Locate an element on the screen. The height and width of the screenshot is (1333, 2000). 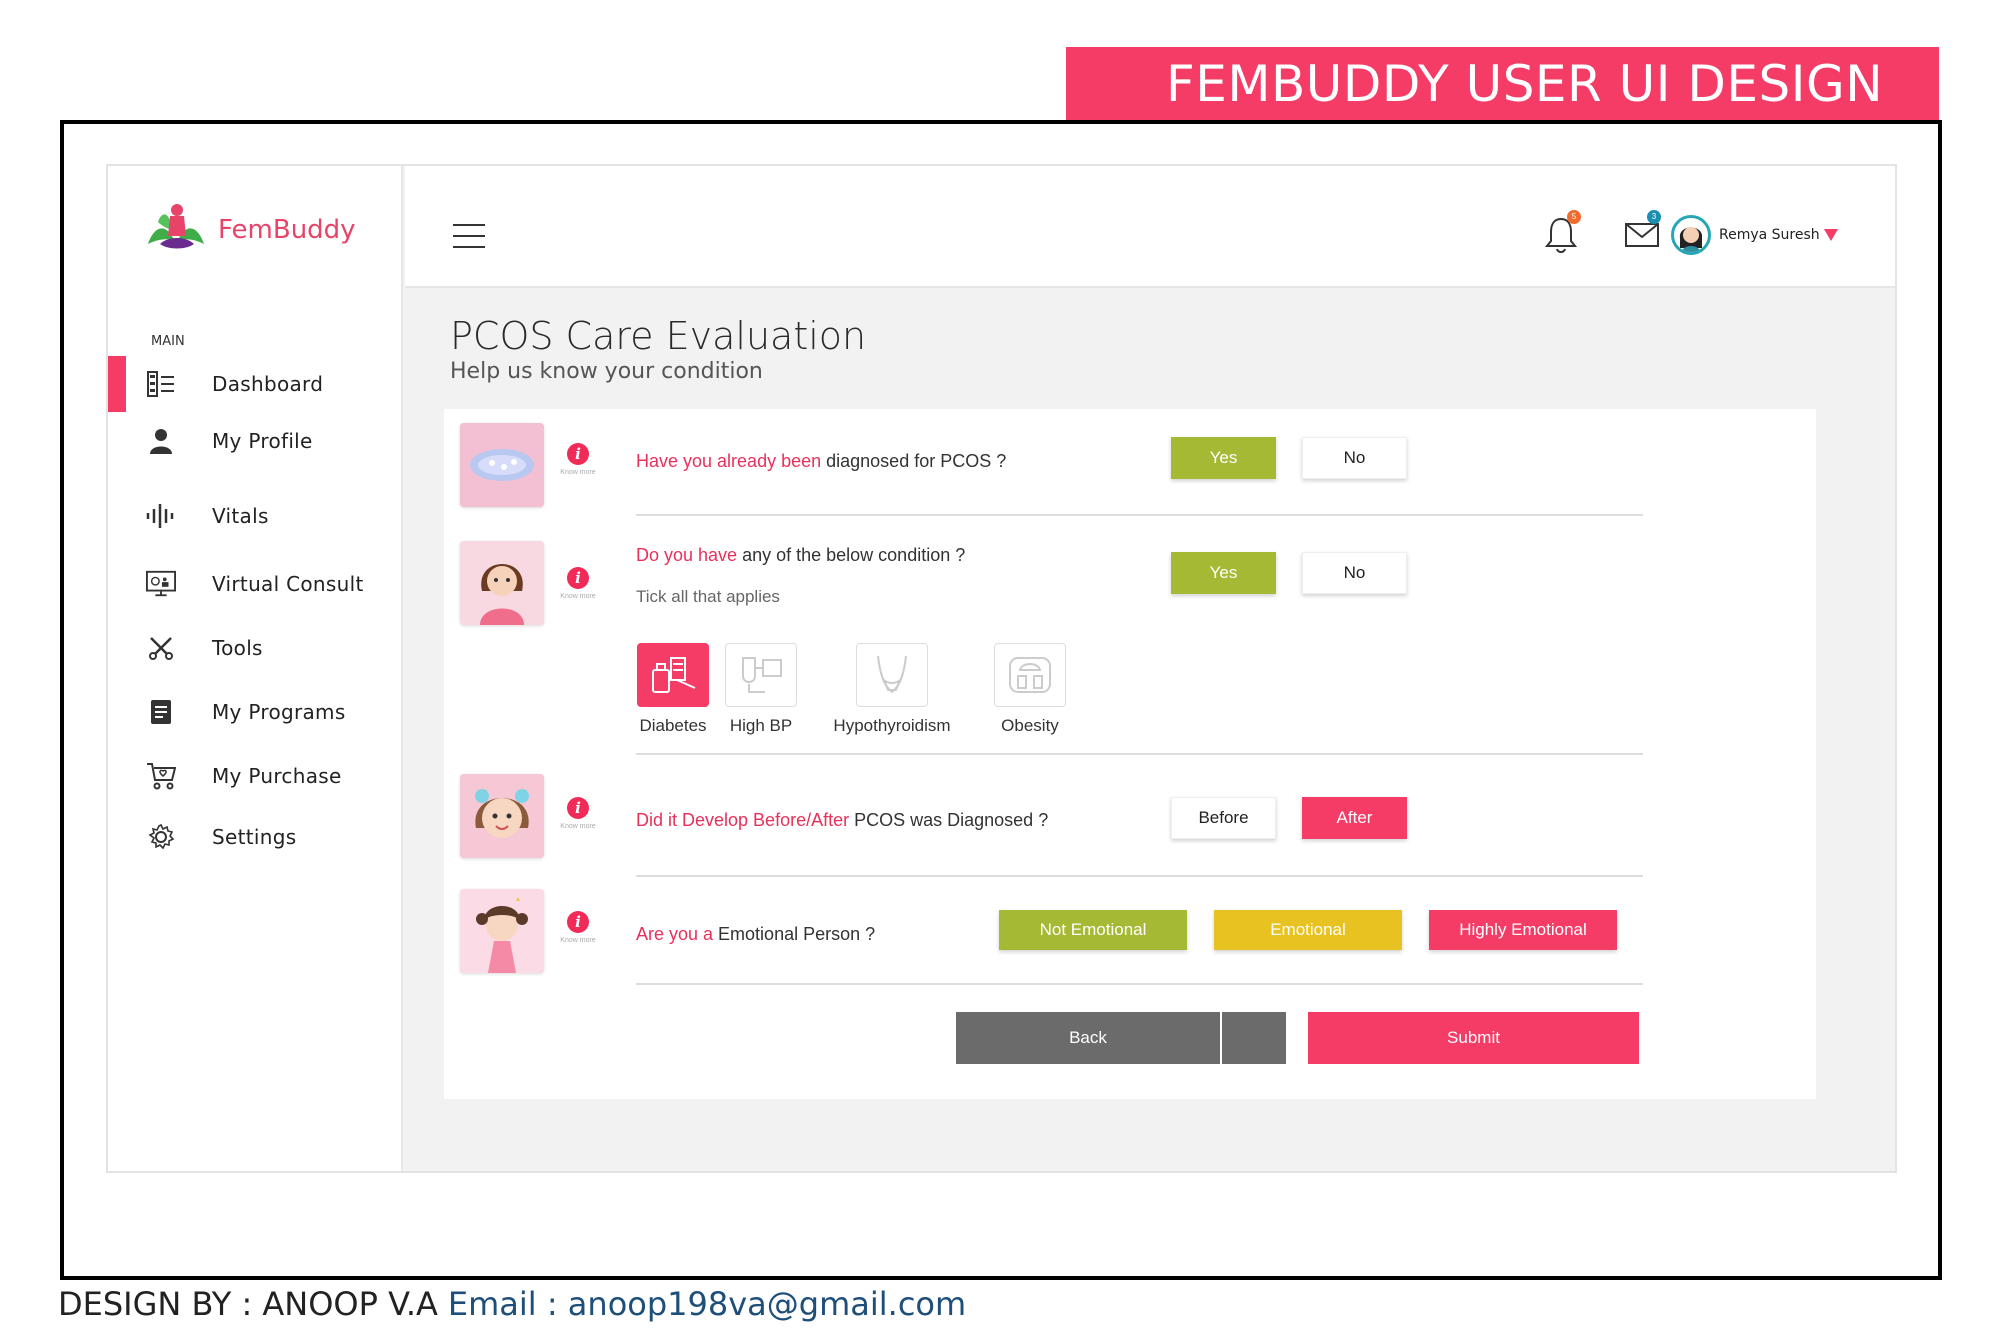
condition-label: Obesity is located at coordinates (1030, 725).